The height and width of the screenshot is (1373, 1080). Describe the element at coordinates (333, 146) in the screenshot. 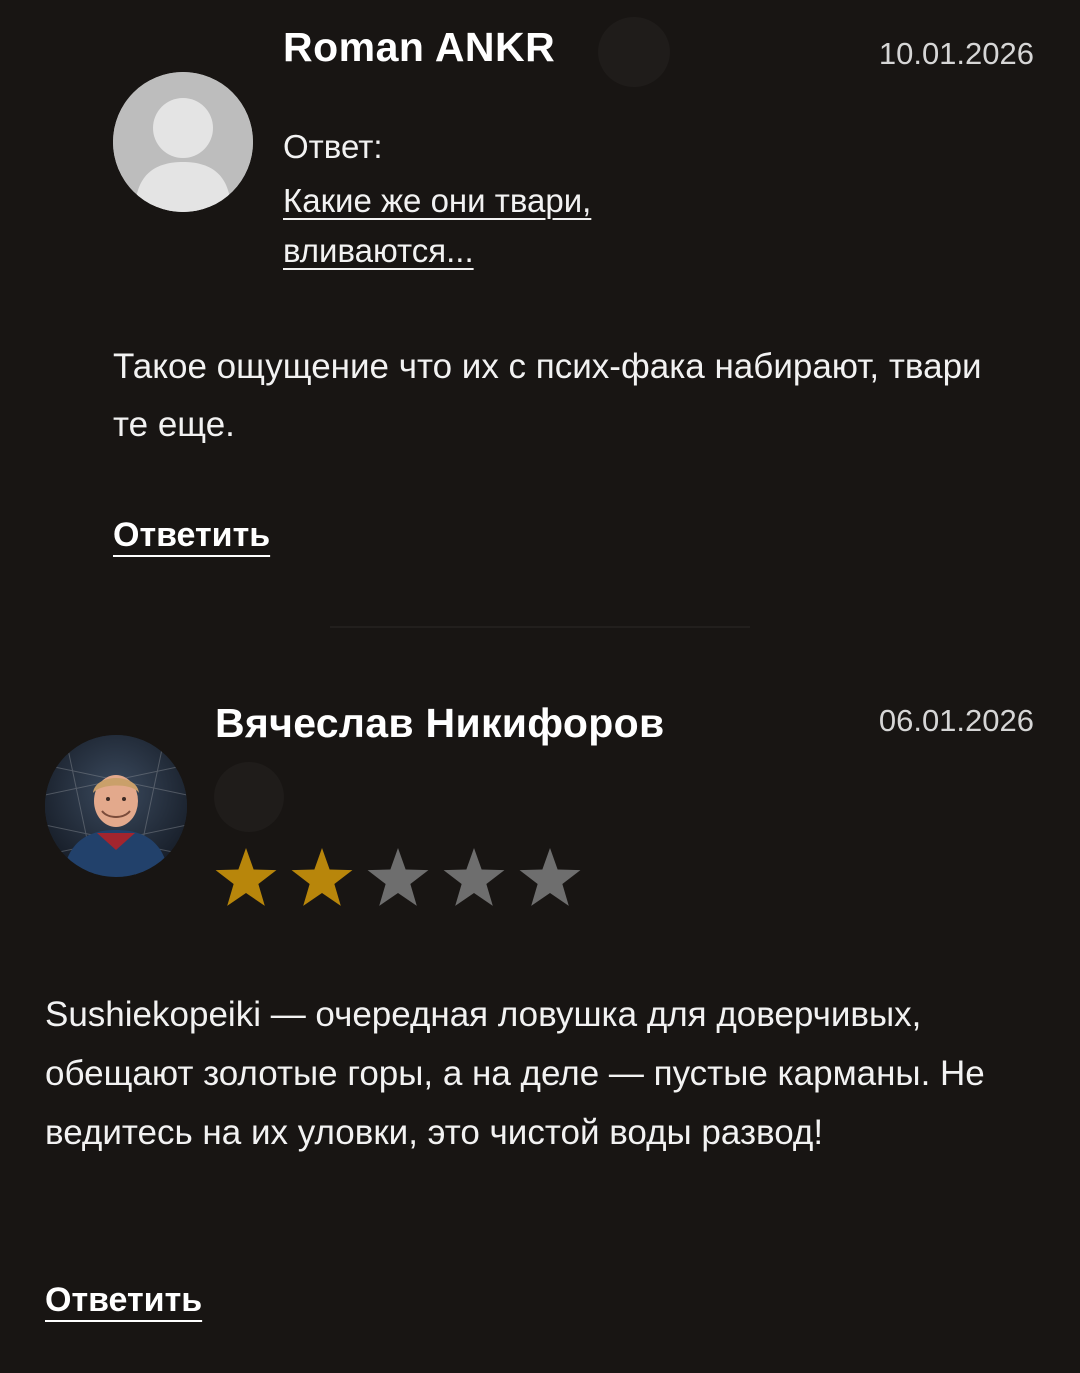

I see `reply-to-label: Ответ:` at that location.